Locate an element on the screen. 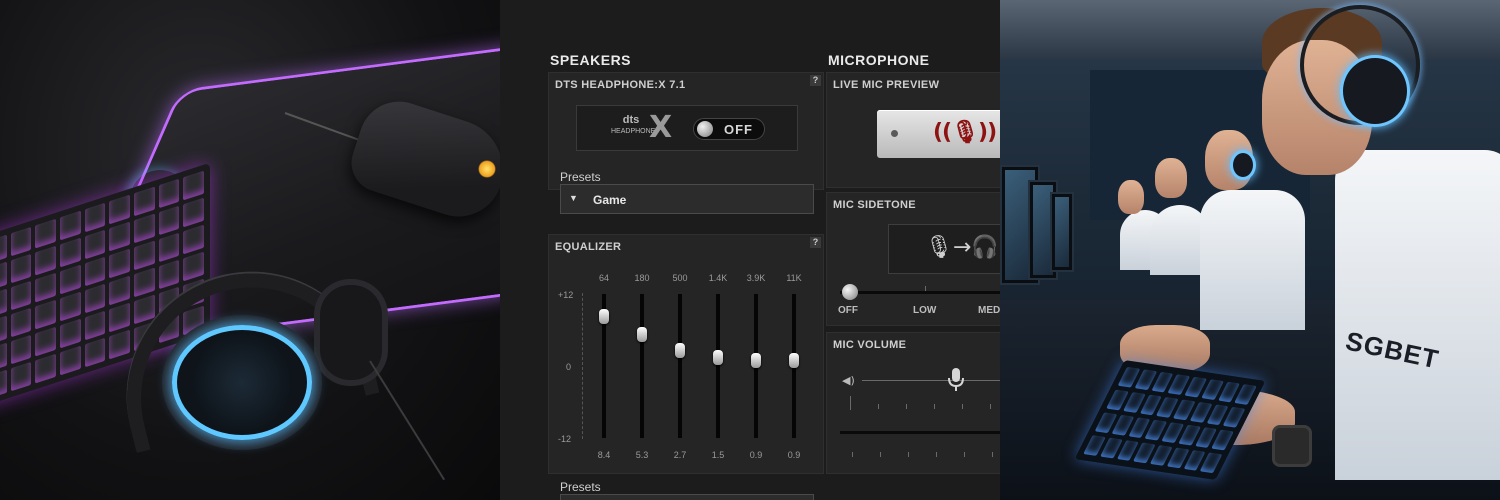 Image resolution: width=1500 pixels, height=500 pixels. sidetone-off-label: OFF is located at coordinates (848, 310).